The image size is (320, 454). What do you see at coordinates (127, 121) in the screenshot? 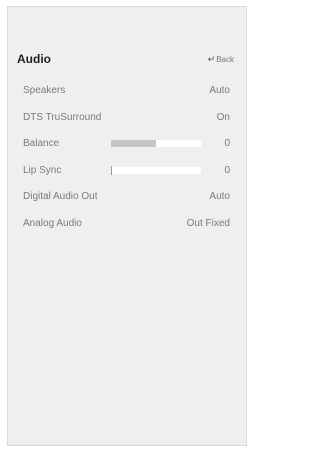
I see `menu-item-dts-trusurround: DTS TruSurround On` at bounding box center [127, 121].